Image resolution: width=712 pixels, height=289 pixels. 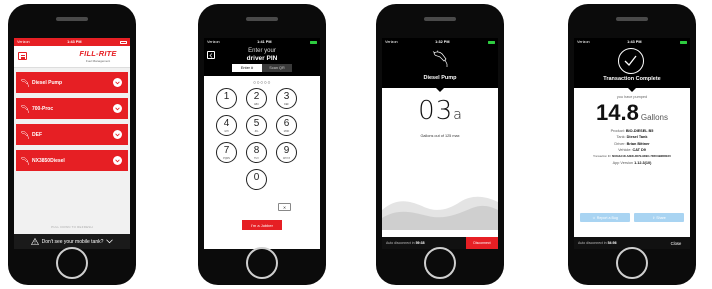 I want to click on key-digit: 3, so click(x=286, y=96).